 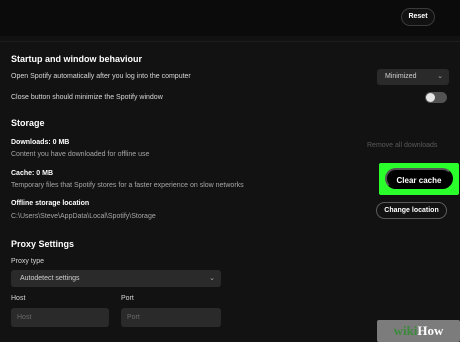 What do you see at coordinates (18, 298) in the screenshot?
I see `host-label: Host` at bounding box center [18, 298].